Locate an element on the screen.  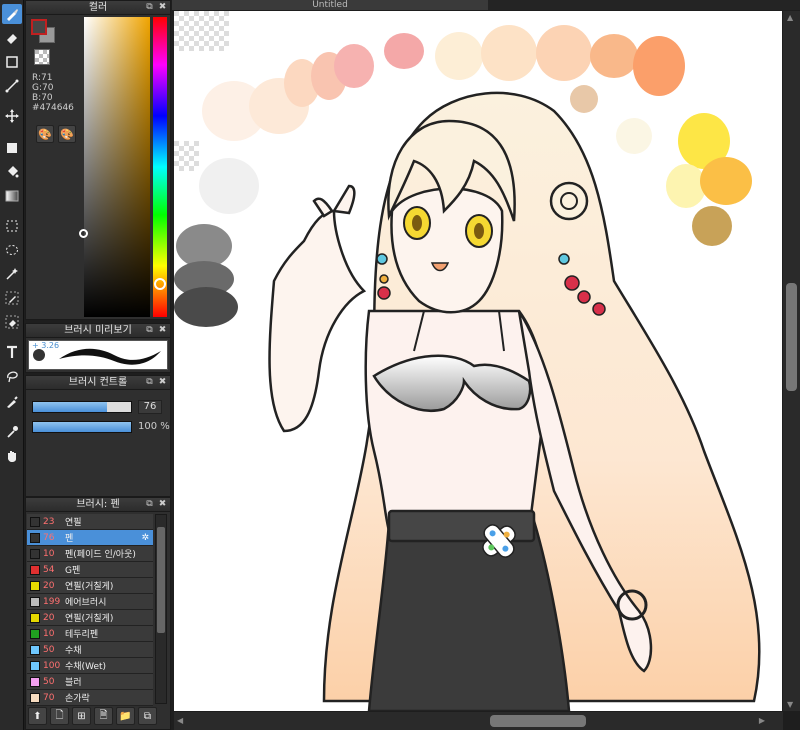
scroll-left-icon: ◀ is located at coordinates (180, 720).